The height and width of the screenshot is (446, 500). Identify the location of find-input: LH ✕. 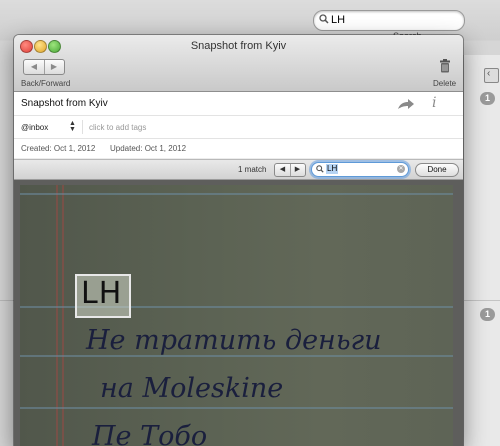
(360, 169).